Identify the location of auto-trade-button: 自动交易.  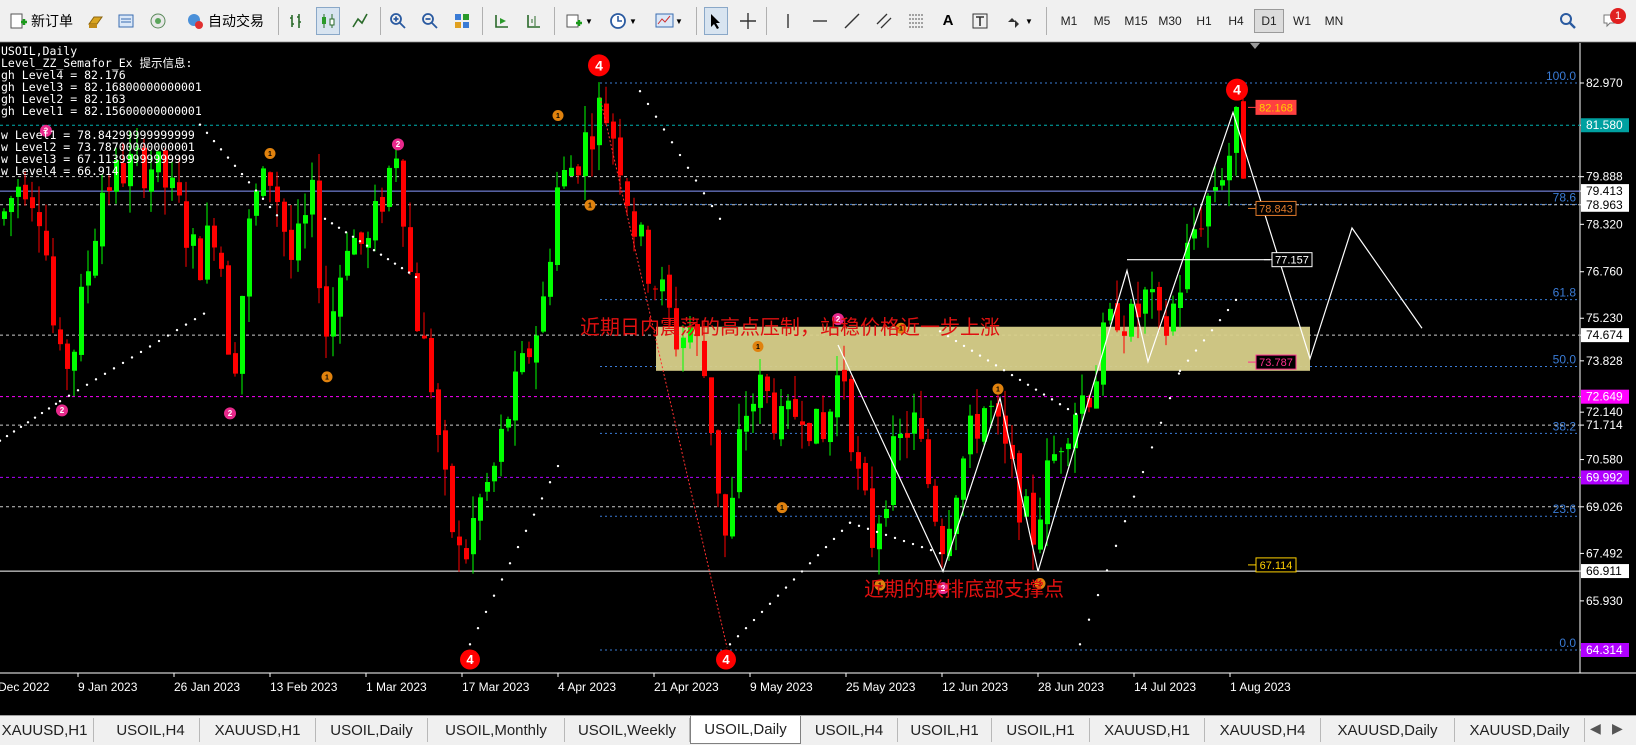
(225, 21).